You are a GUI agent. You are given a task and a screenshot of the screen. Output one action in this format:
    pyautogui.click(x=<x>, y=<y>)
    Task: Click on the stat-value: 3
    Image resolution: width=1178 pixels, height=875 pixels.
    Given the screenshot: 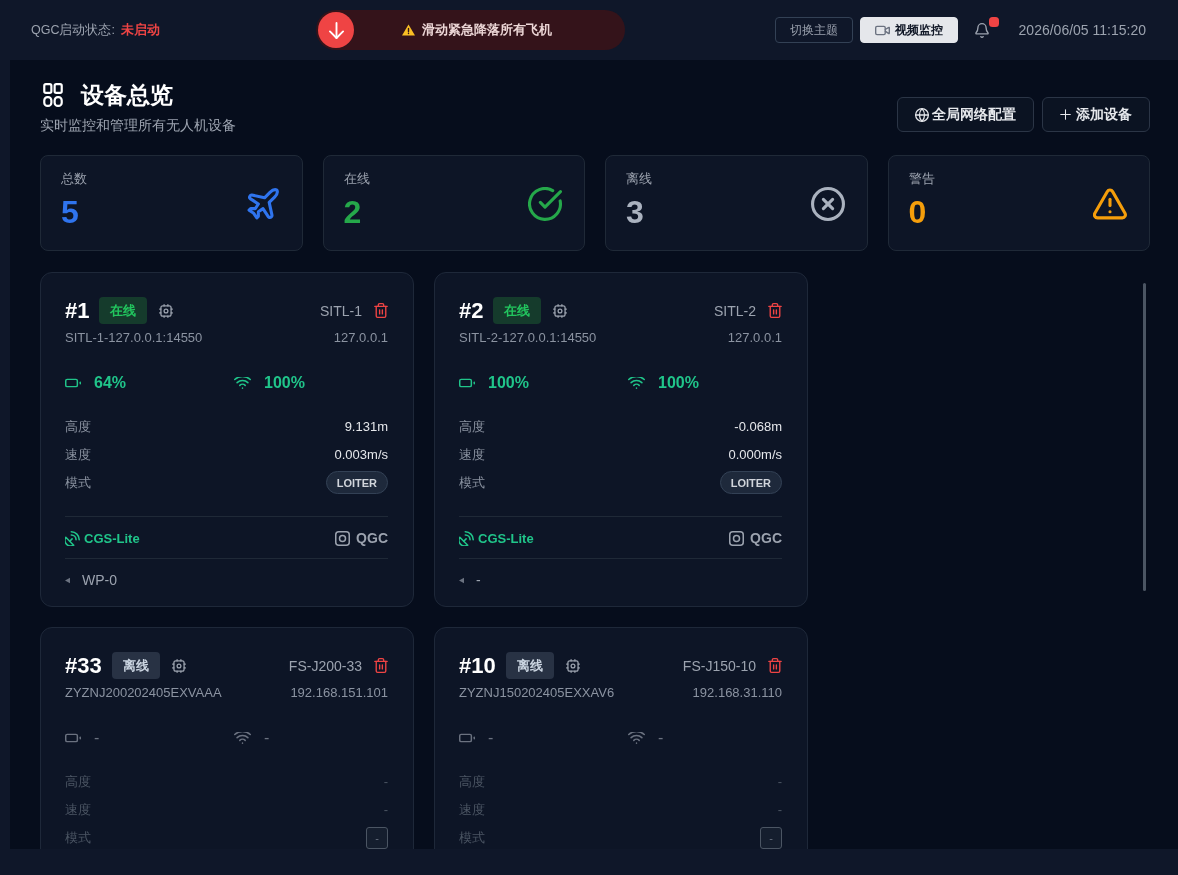 What is the action you would take?
    pyautogui.click(x=635, y=212)
    